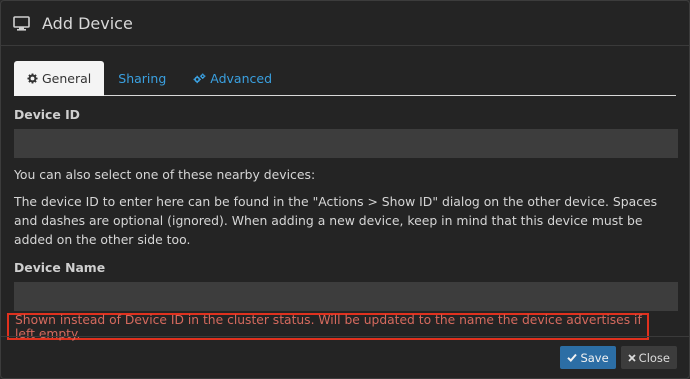  Describe the element at coordinates (346, 143) in the screenshot. I see `device-id-input` at that location.